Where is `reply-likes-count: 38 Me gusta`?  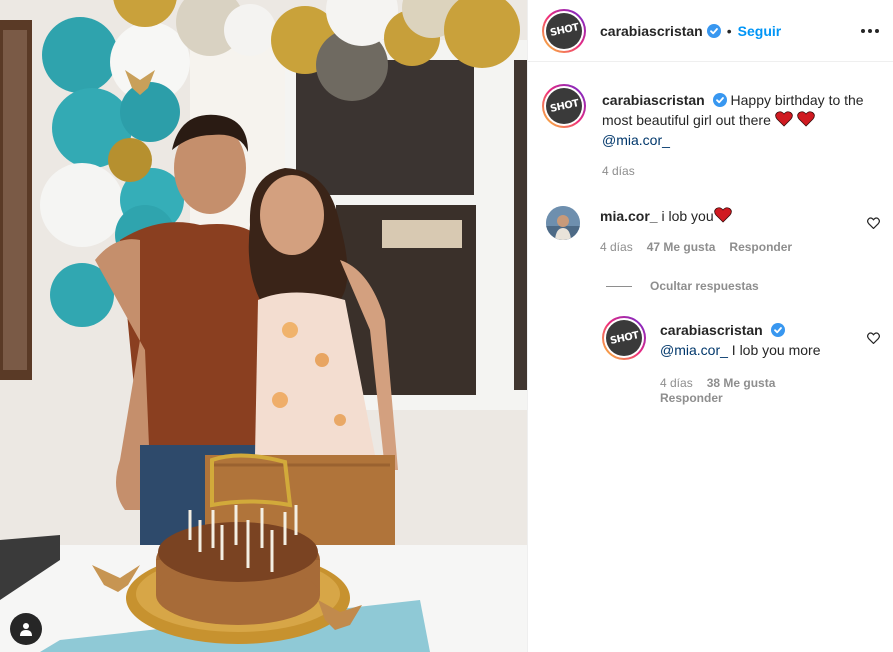
reply-likes-count: 38 Me gusta is located at coordinates (741, 383).